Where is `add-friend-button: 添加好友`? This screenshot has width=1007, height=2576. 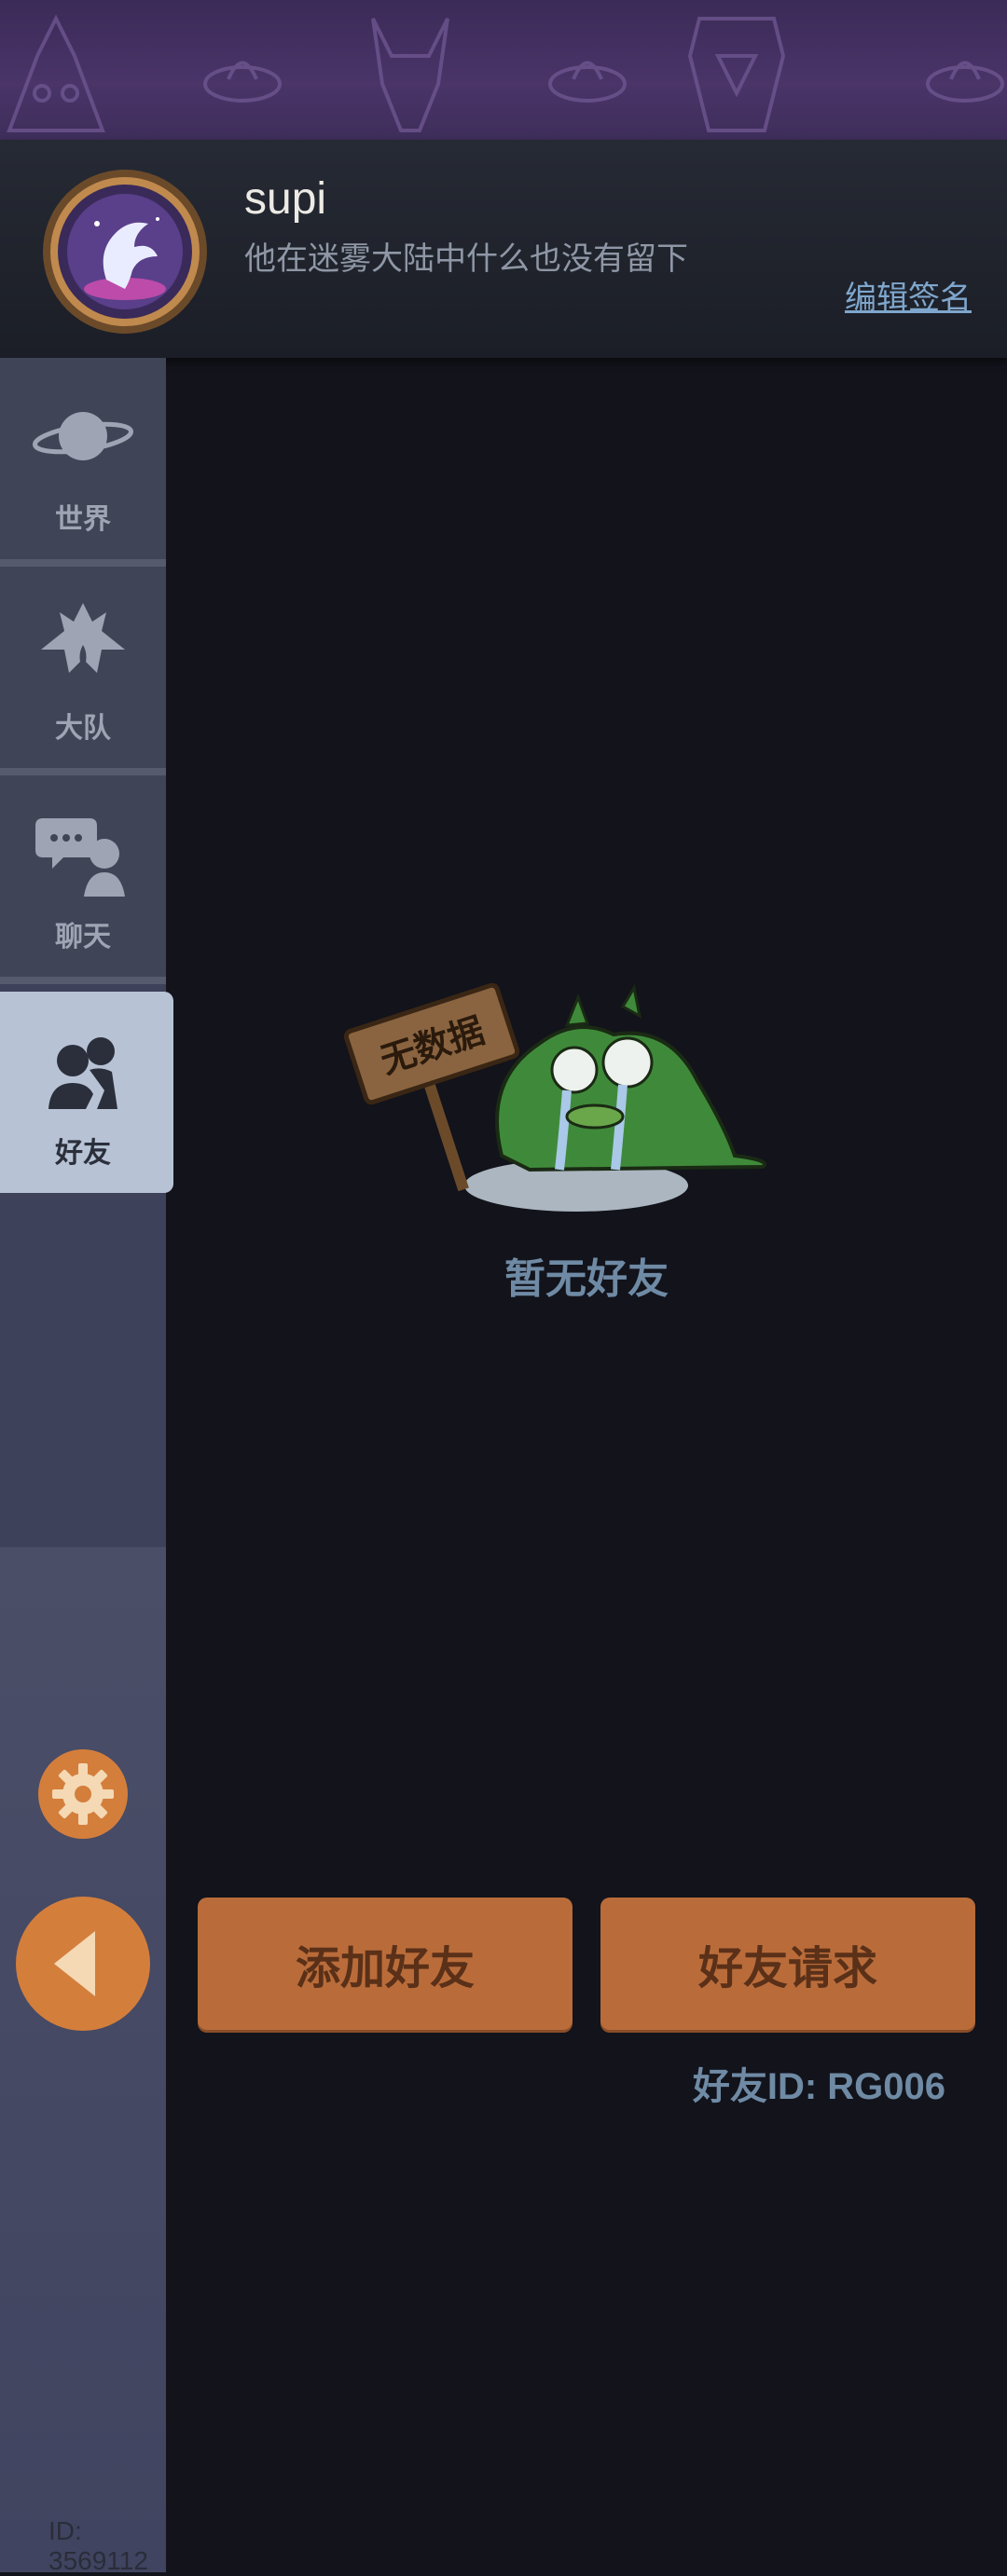
add-friend-button: 添加好友 is located at coordinates (385, 1964).